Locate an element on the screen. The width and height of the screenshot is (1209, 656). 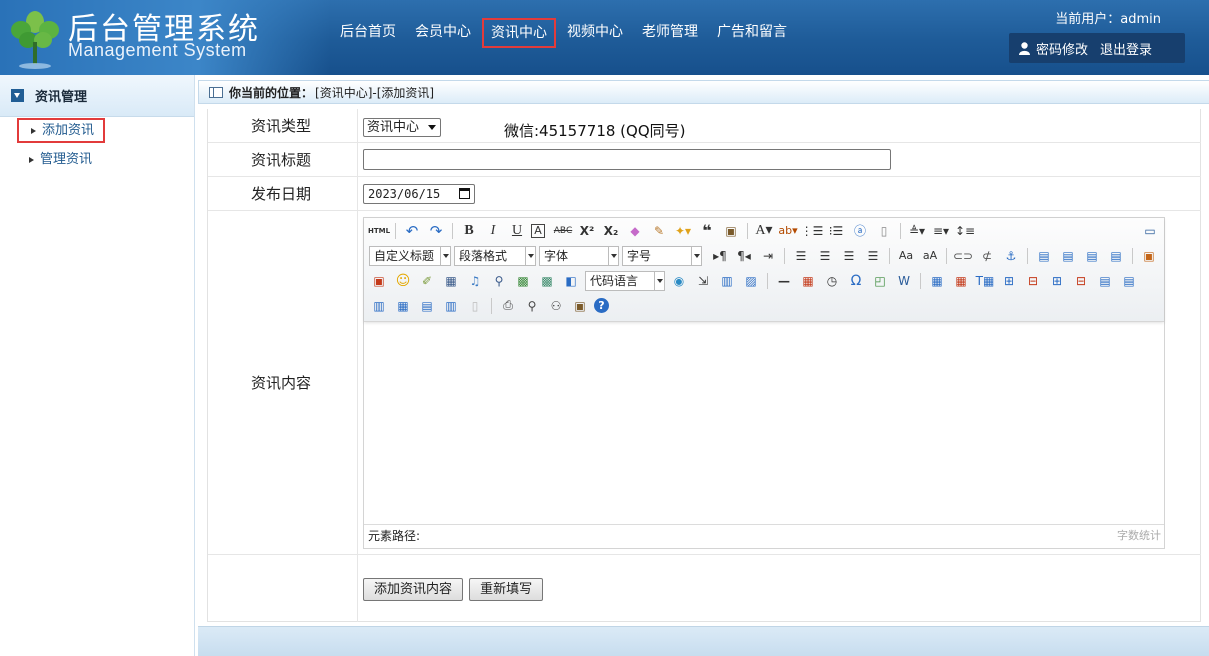
change-password-link: 密码修改 is located at coordinates (1062, 48).